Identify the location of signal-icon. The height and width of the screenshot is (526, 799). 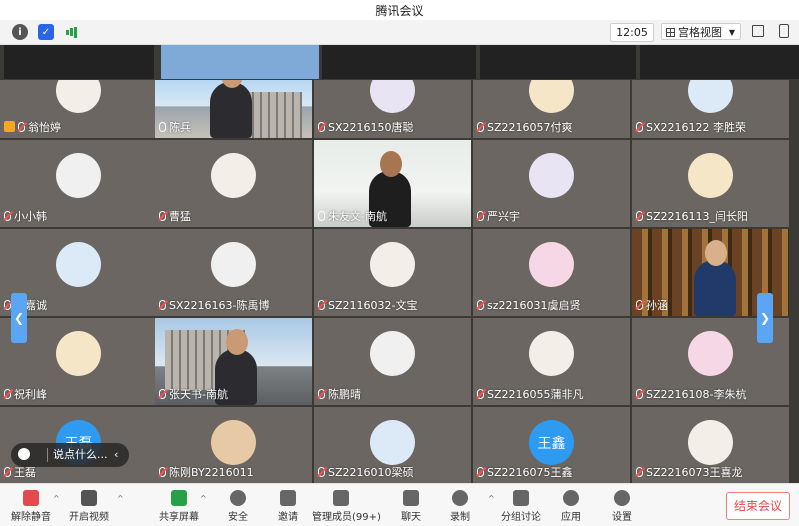
(72, 32).